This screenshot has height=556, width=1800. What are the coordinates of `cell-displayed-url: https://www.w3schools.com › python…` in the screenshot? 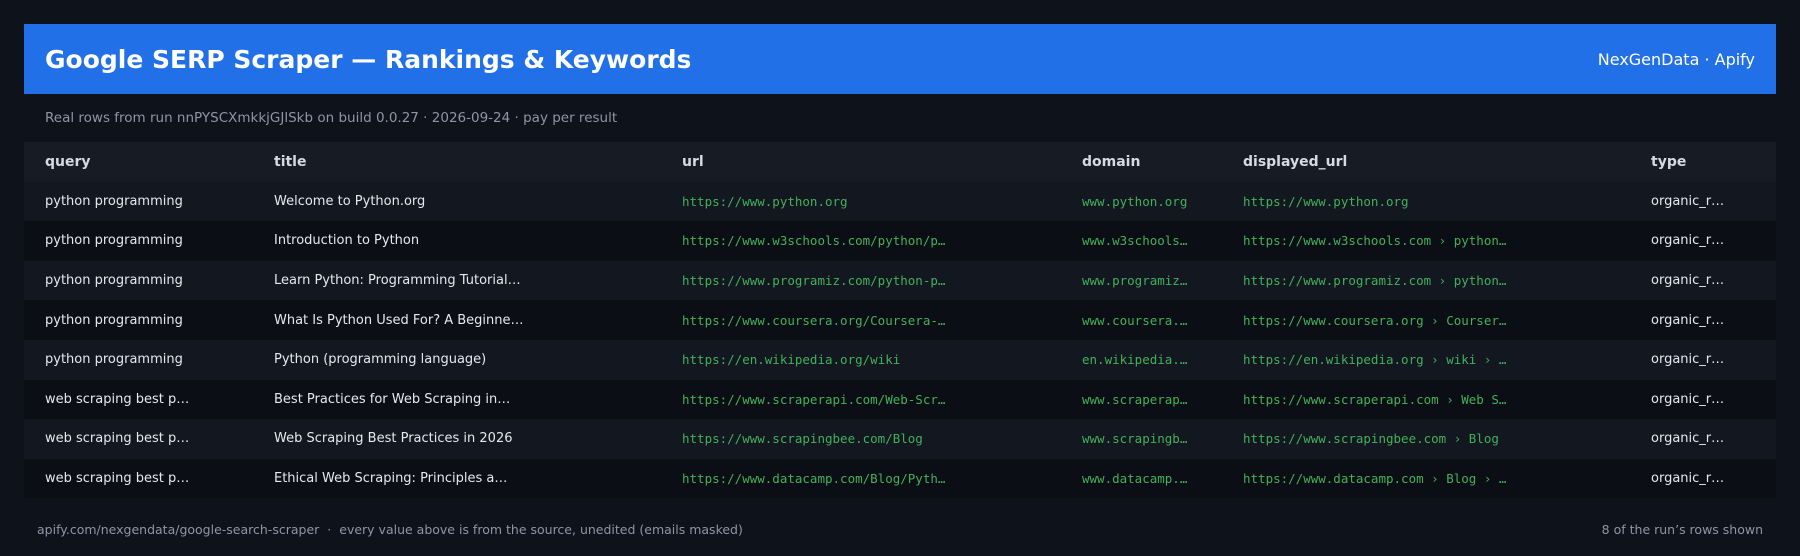 It's located at (1426, 241).